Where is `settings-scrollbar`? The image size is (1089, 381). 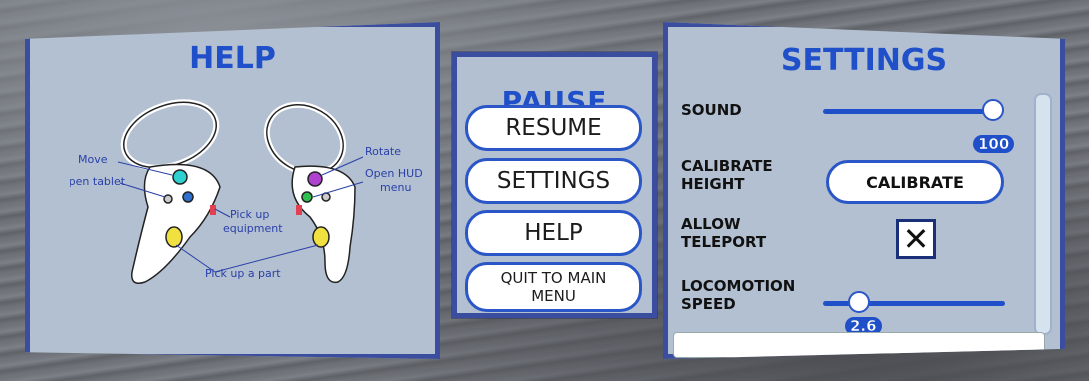
settings-scrollbar is located at coordinates (1043, 214).